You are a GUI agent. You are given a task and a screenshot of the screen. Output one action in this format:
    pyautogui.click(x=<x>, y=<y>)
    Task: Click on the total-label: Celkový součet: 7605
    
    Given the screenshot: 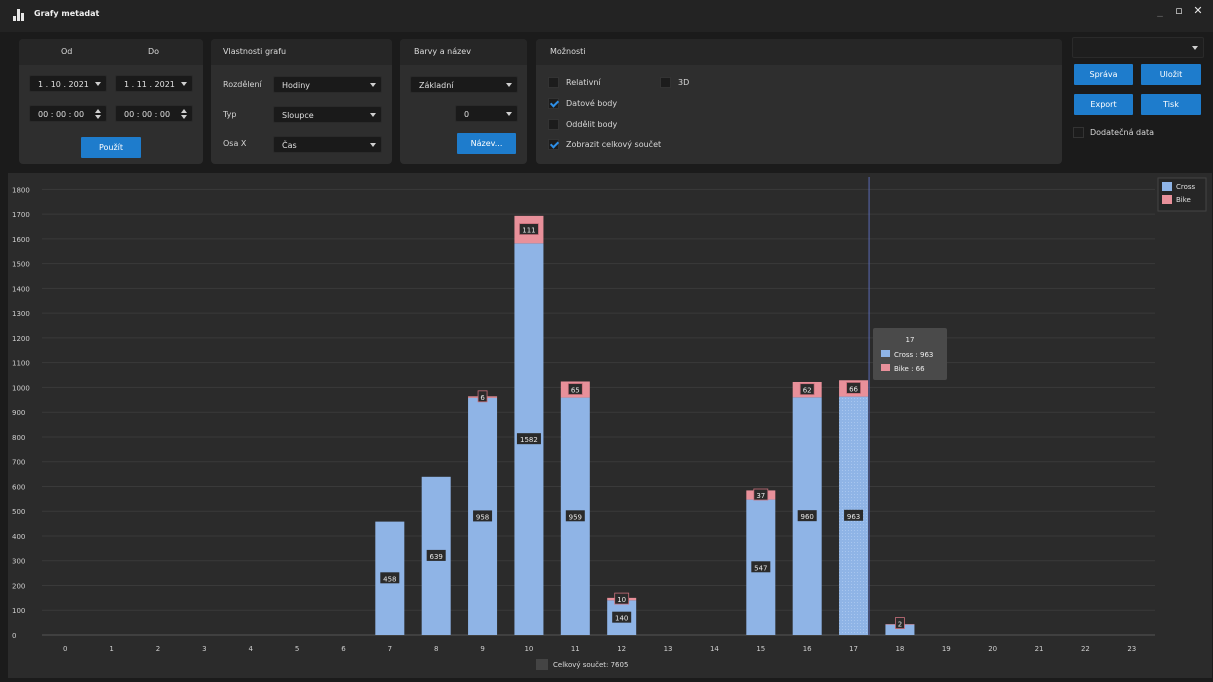 What is the action you would take?
    pyautogui.click(x=590, y=665)
    